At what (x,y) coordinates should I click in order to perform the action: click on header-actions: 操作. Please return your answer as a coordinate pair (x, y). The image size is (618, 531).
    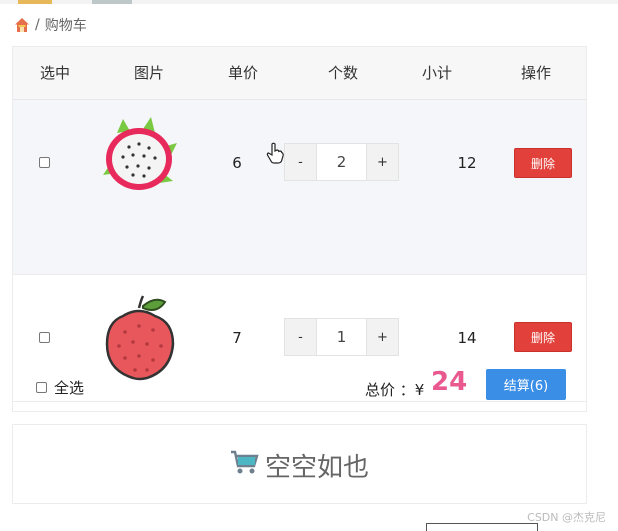
    Looking at the image, I should click on (536, 73).